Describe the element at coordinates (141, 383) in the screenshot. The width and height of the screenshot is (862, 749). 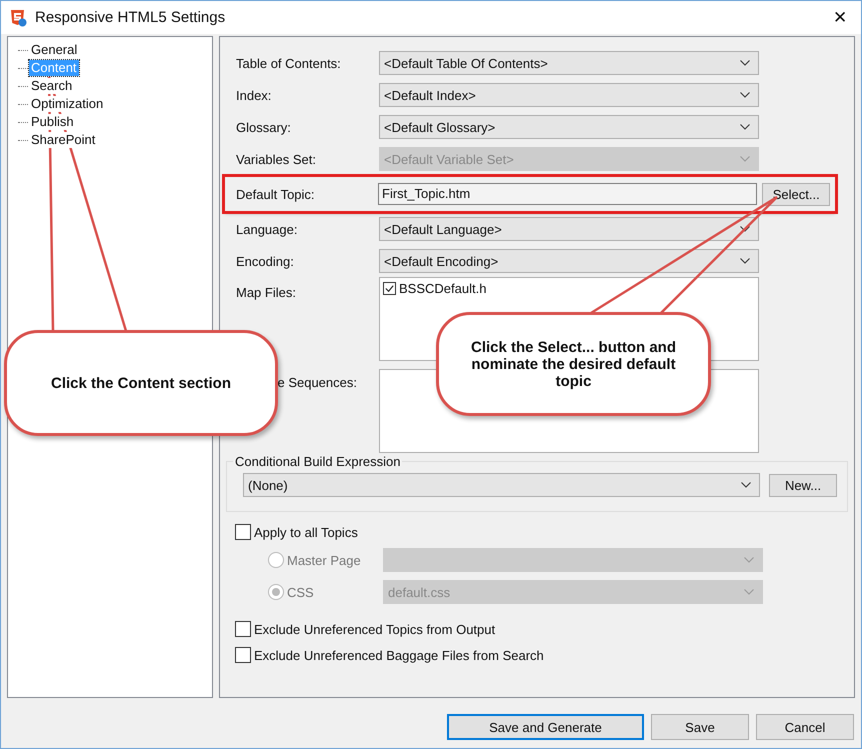
I see `callout-text: Click the Content section` at that location.